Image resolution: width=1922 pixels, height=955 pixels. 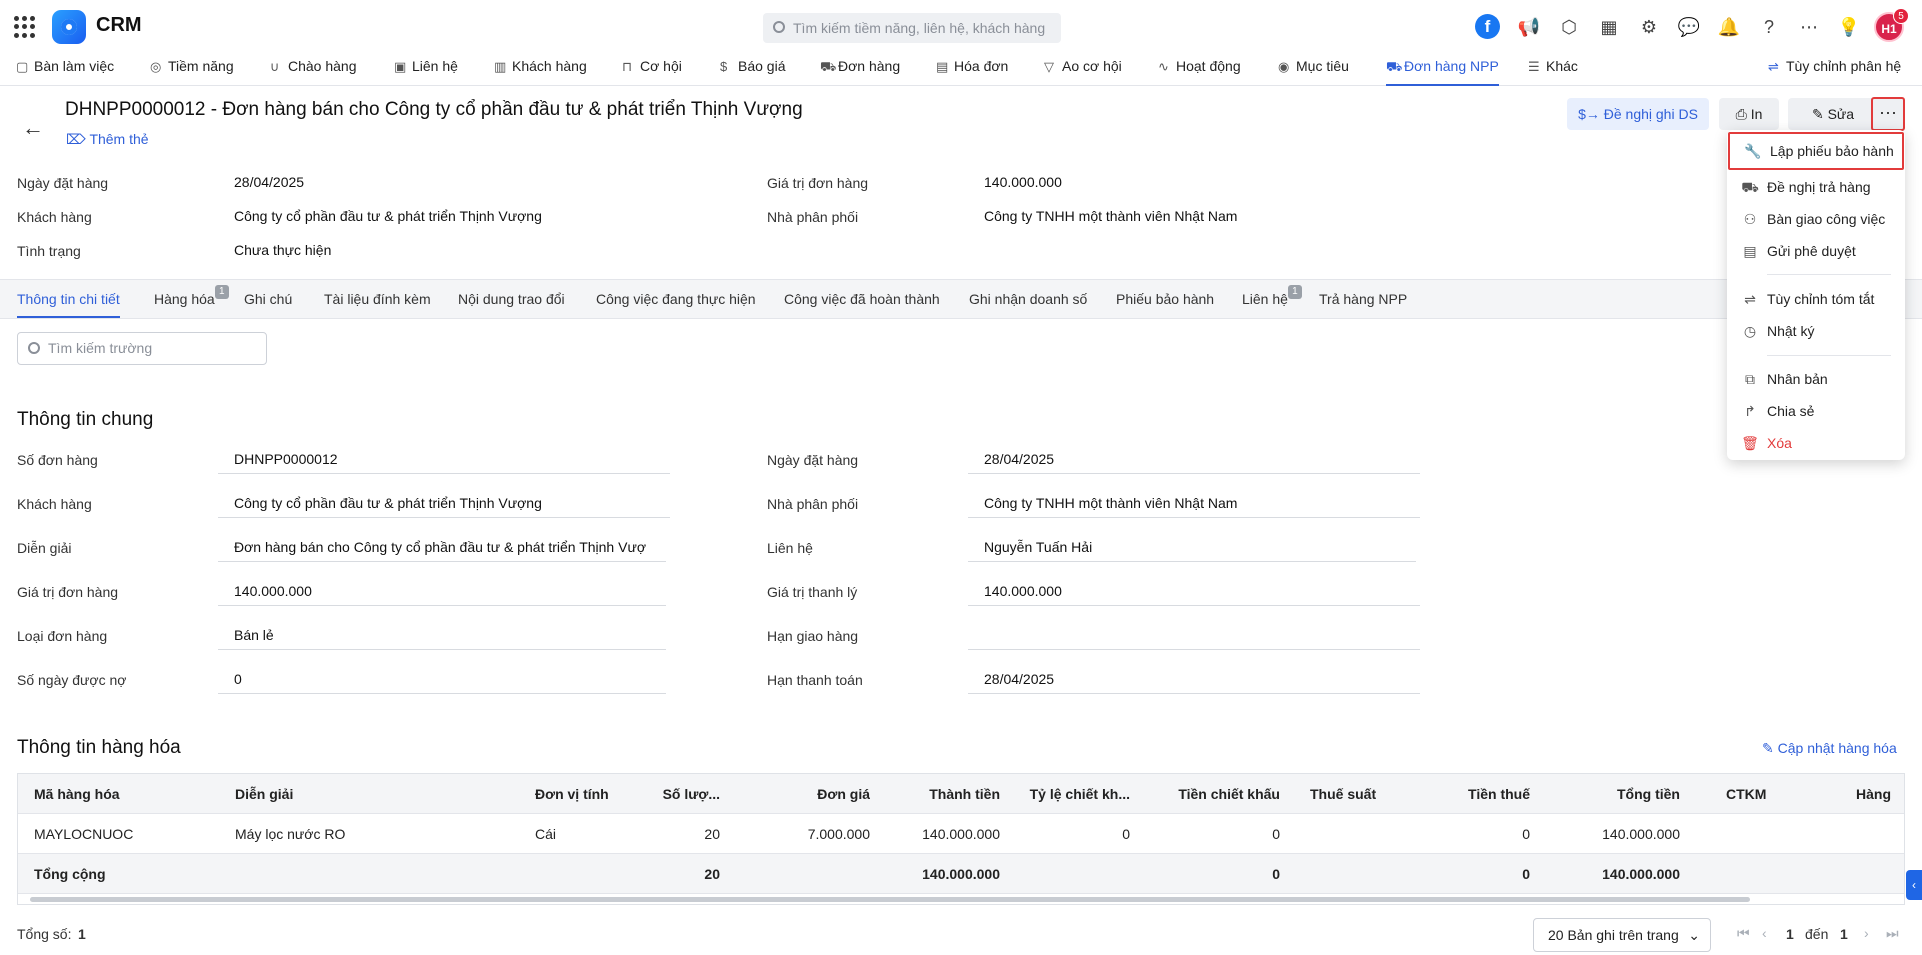 What do you see at coordinates (68, 299) in the screenshot?
I see `tab-thong-tin-chi-tiet: Thông tin chi tiết` at bounding box center [68, 299].